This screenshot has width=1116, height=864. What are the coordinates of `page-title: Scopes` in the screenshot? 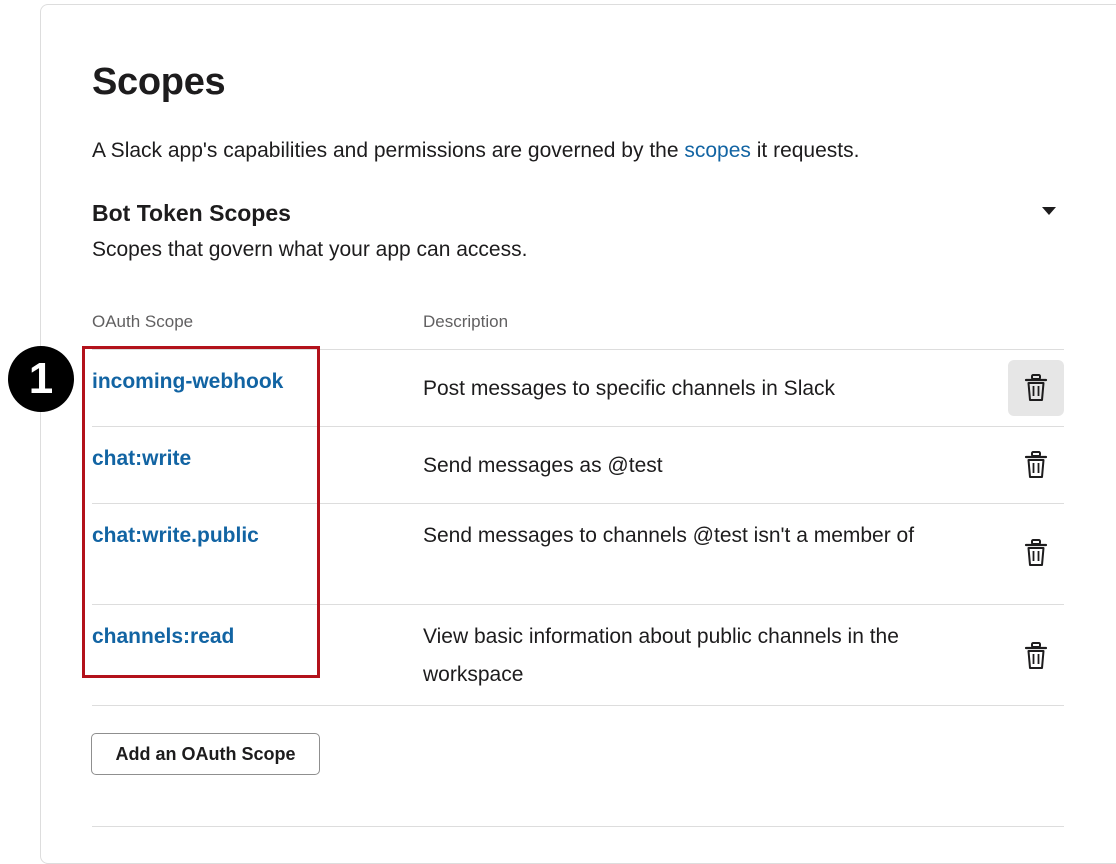 It's located at (159, 82).